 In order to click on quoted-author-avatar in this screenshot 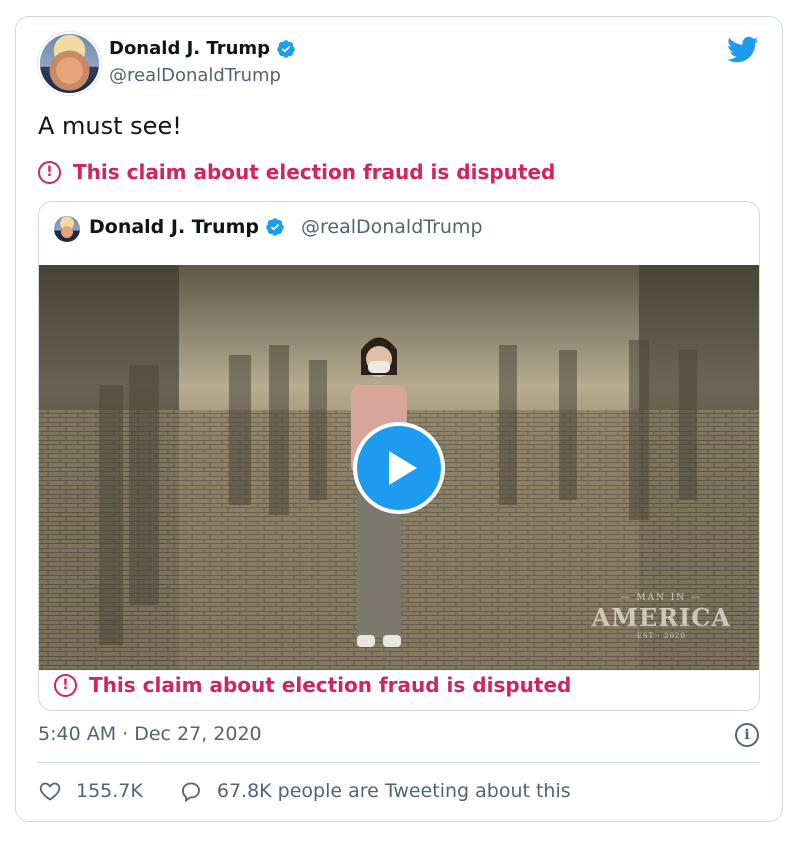, I will do `click(67, 229)`.